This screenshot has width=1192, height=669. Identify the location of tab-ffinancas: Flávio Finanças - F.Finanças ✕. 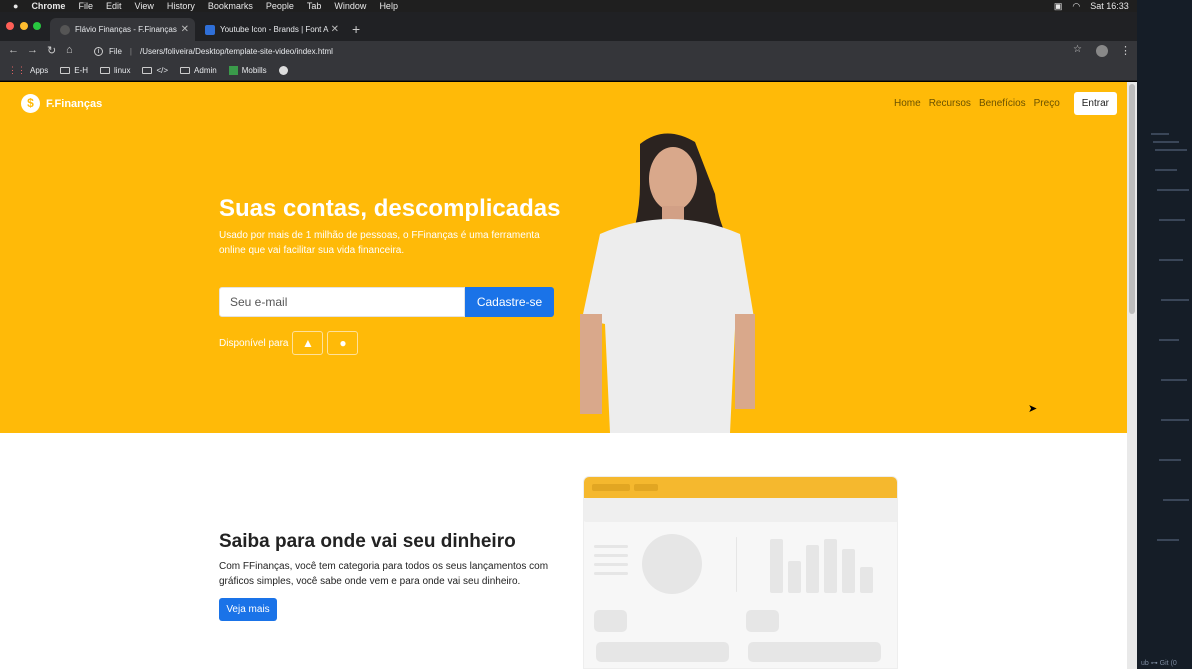
(122, 29).